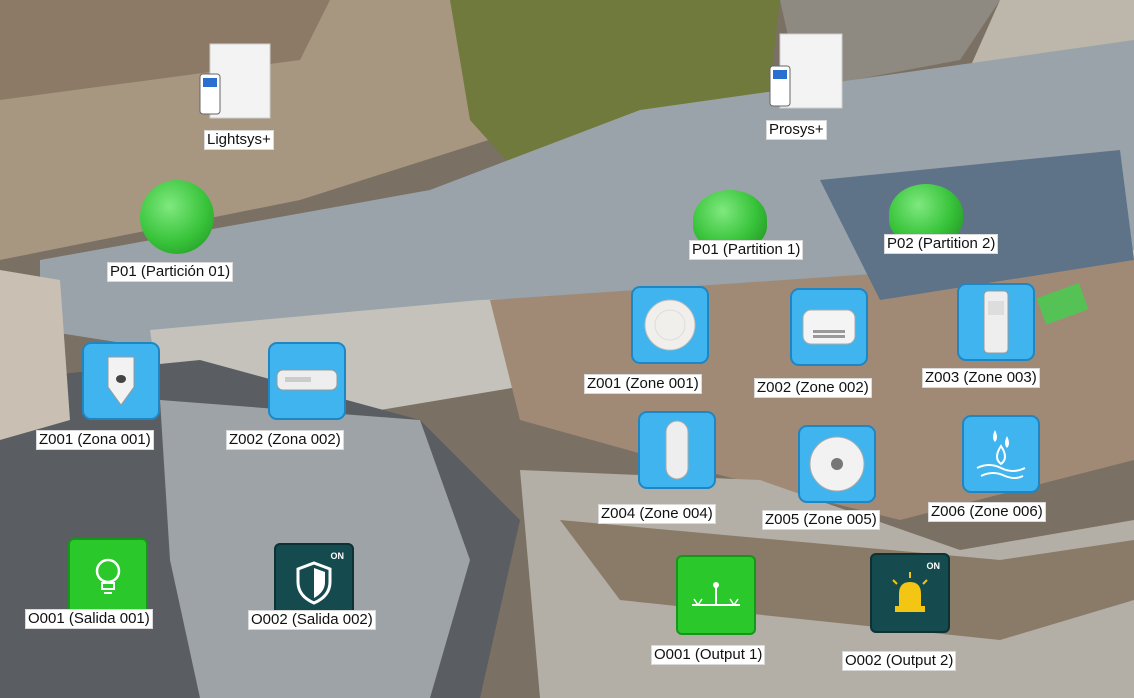 This screenshot has height=698, width=1134. Describe the element at coordinates (746, 250) in the screenshot. I see `partition-label: P01 (Partition 1)` at that location.